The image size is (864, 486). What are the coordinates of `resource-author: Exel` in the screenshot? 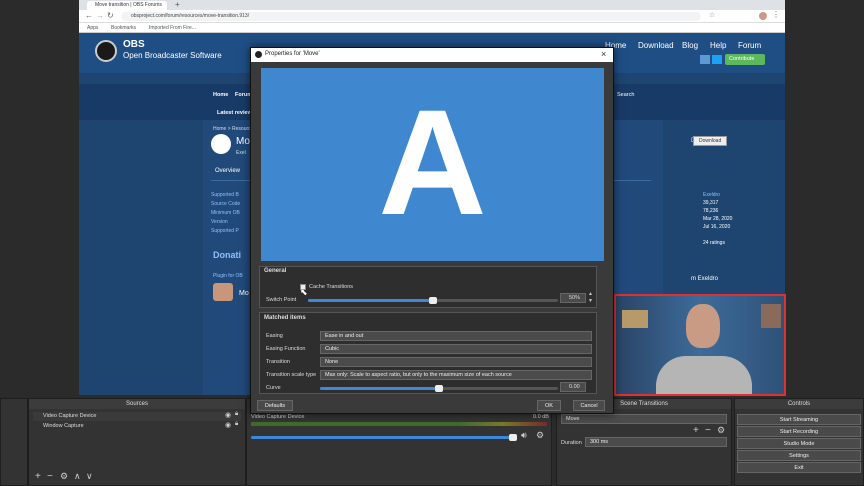 It's located at (241, 153).